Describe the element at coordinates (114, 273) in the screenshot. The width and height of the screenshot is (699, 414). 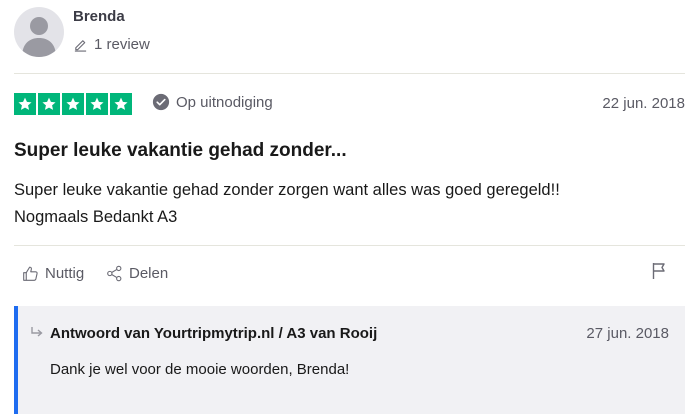
I see `share-icon` at that location.